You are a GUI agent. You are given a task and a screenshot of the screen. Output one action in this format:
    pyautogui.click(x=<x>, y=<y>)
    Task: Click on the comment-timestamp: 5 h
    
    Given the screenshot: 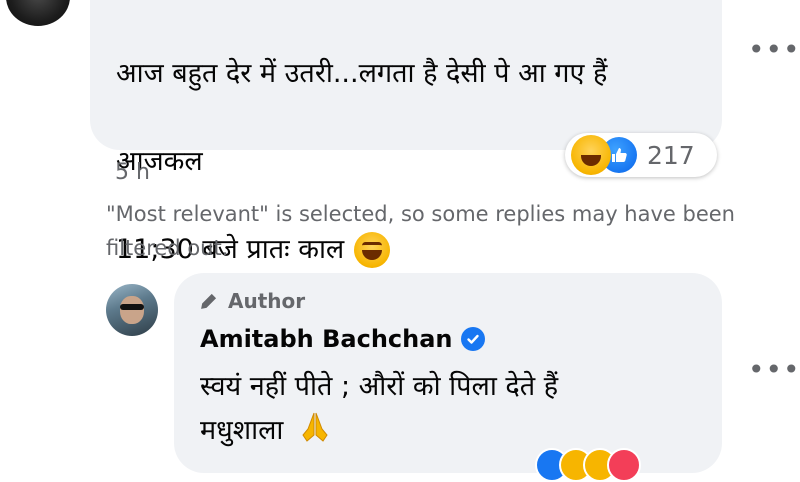 What is the action you would take?
    pyautogui.click(x=132, y=172)
    